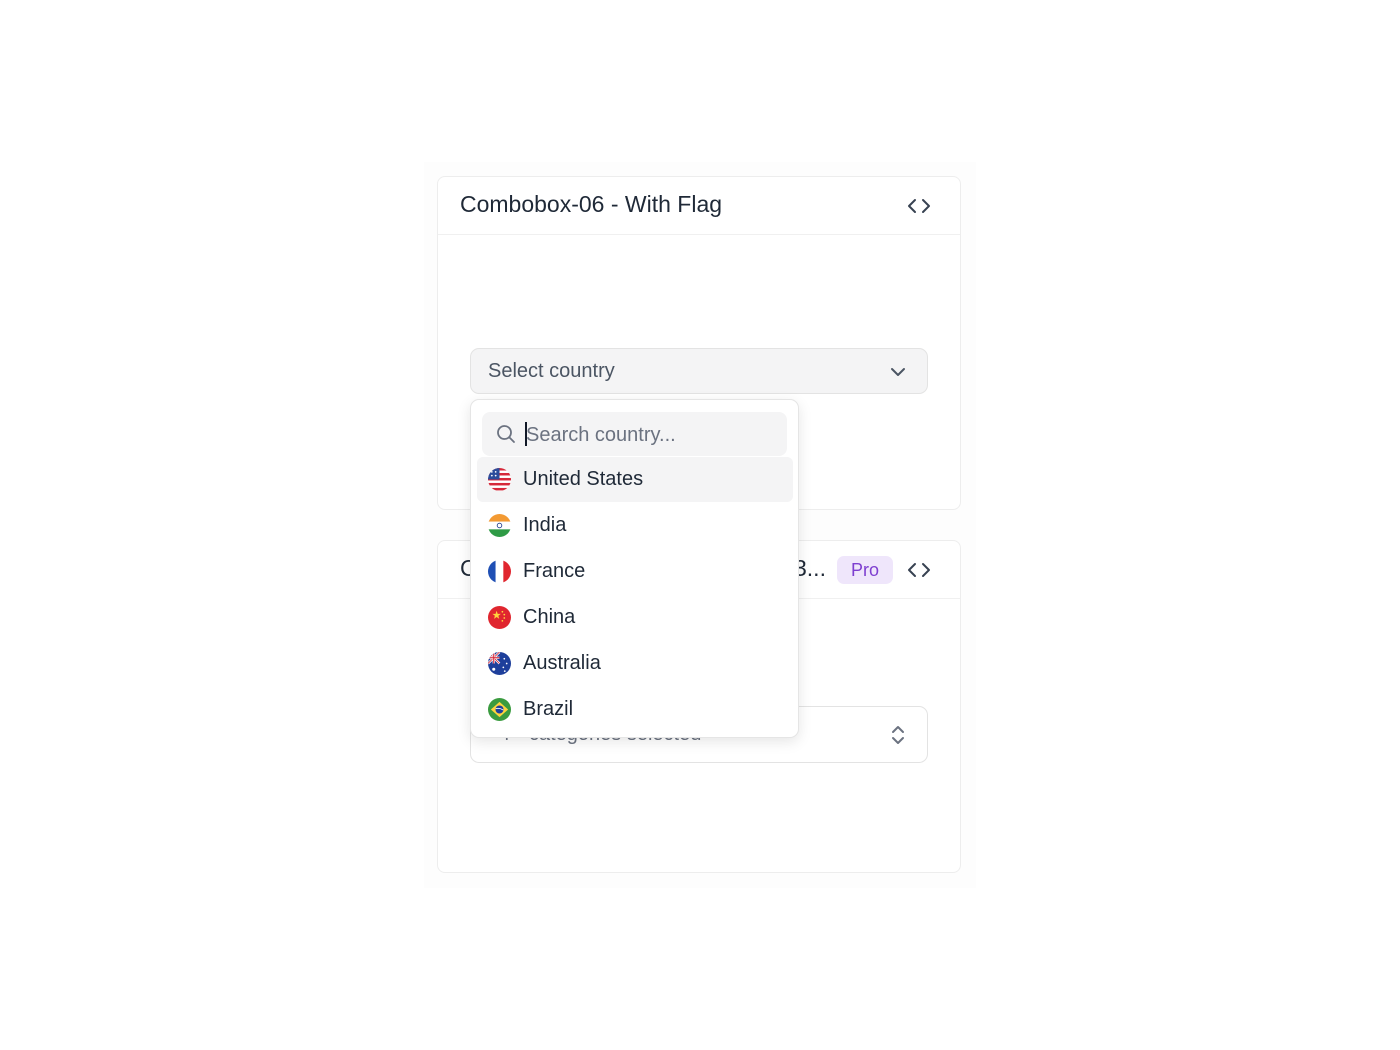  I want to click on country-dropdown-popover: United States India France, so click(634, 568).